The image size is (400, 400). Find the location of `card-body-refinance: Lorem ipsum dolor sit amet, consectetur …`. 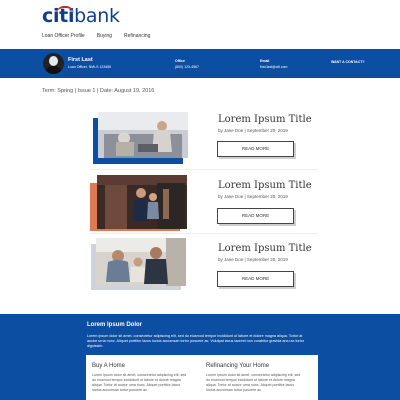

card-body-refinance: Lorem ipsum dolor sit amet, consectetur … is located at coordinates (253, 382).